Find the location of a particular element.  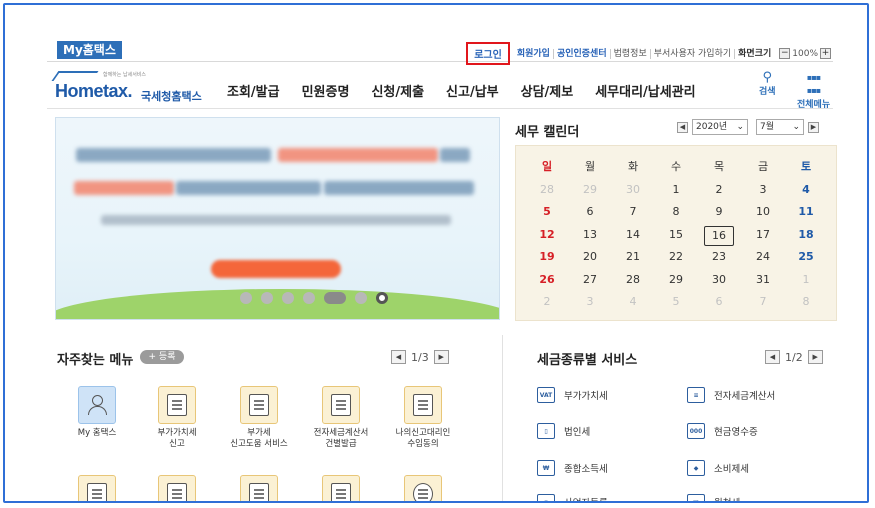

nav-report-payment: 신고/납부 is located at coordinates (472, 90).